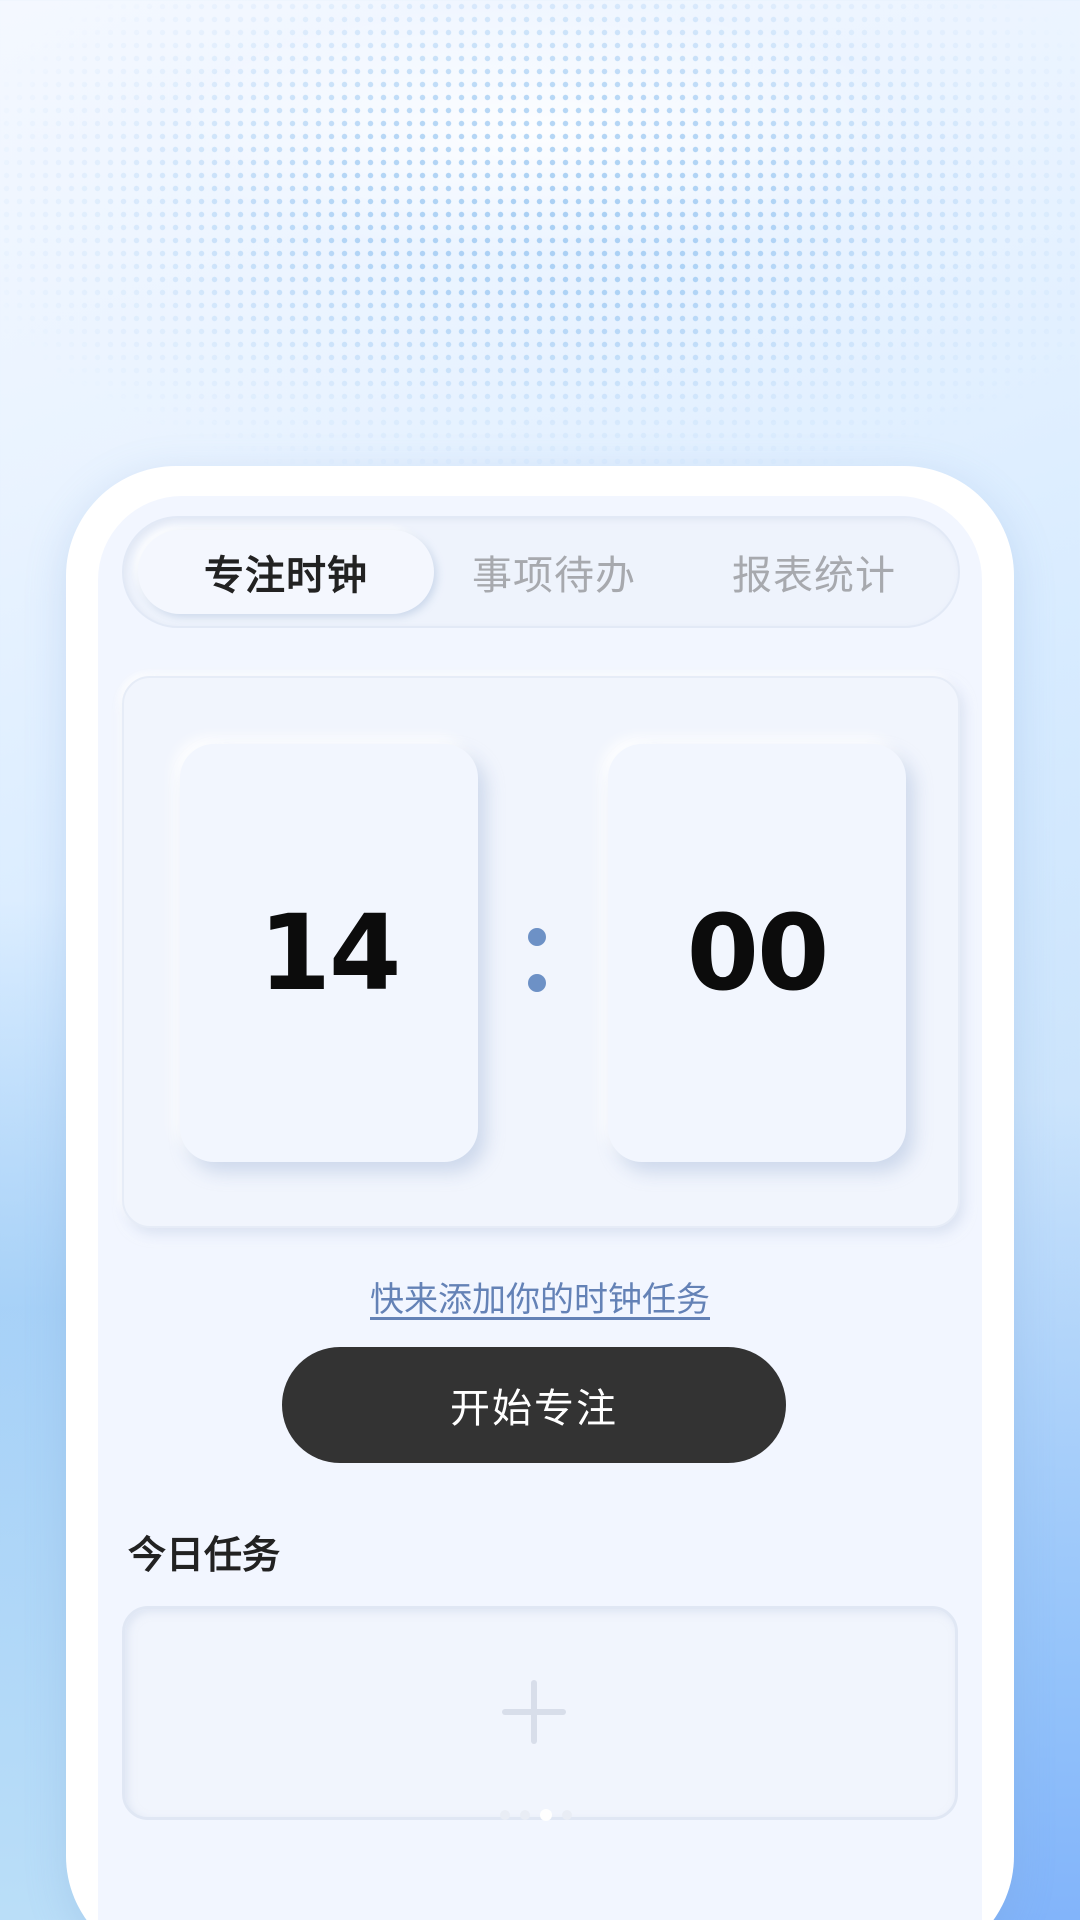 This screenshot has height=1920, width=1080. Describe the element at coordinates (534, 1405) in the screenshot. I see `start-focus-button: 开始专注` at that location.